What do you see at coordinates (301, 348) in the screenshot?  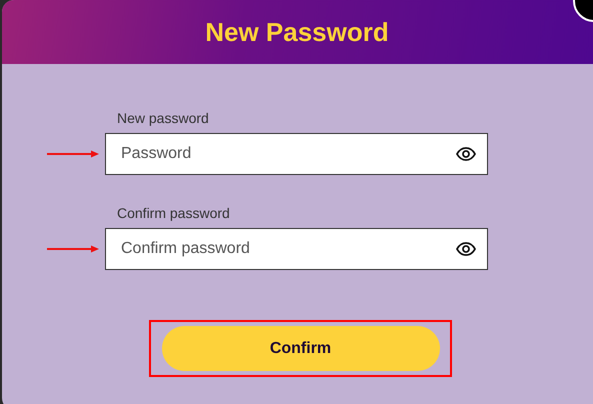 I see `confirm-button: Confirm` at bounding box center [301, 348].